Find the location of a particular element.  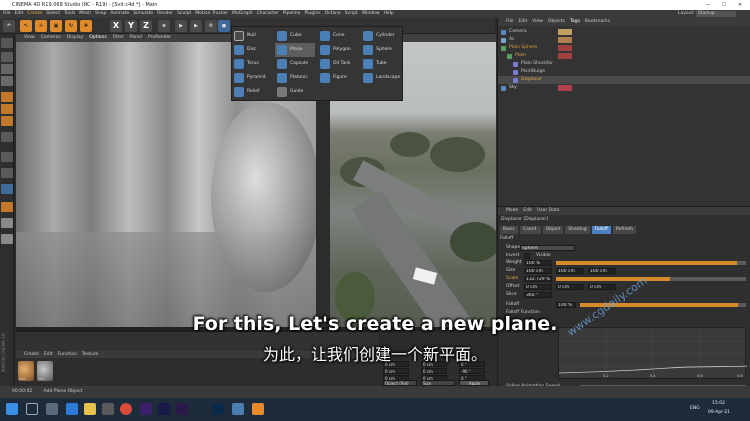

menu-script: Script is located at coordinates (351, 14).